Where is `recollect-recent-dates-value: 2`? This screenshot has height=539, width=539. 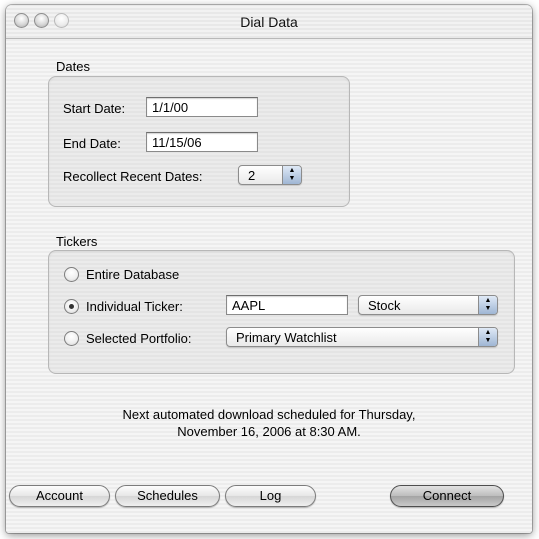 recollect-recent-dates-value: 2 is located at coordinates (252, 175).